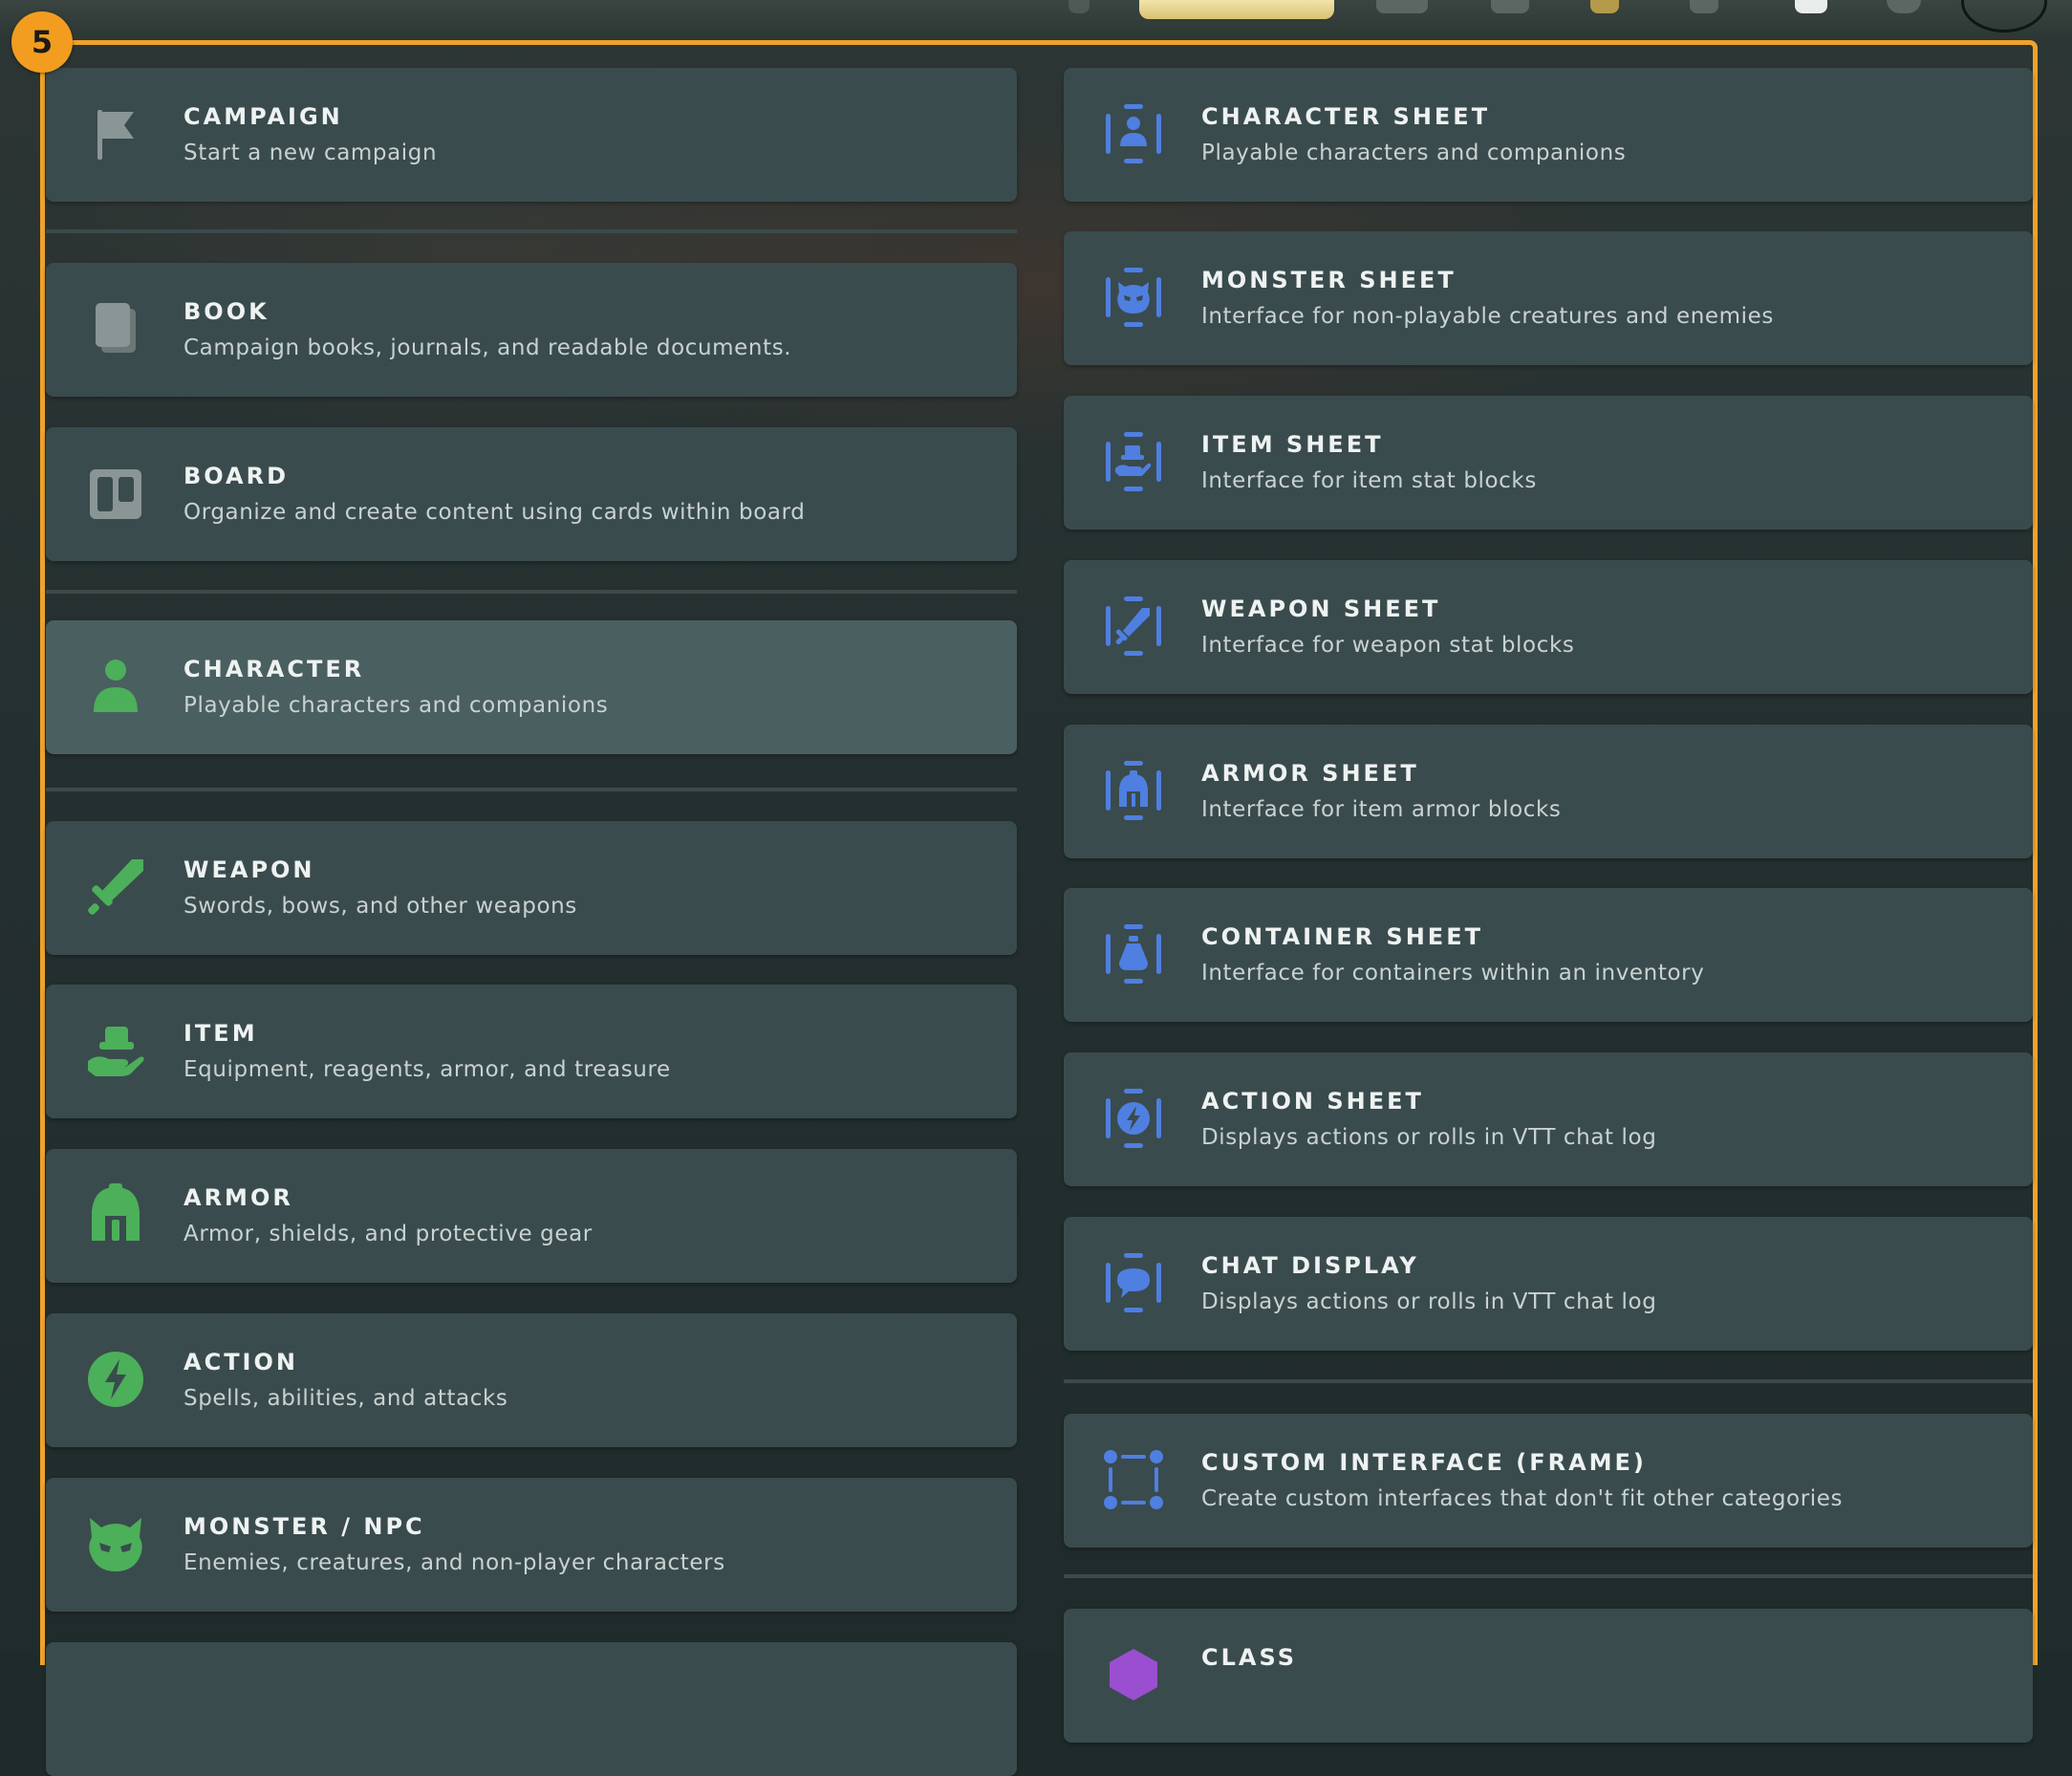  Describe the element at coordinates (1312, 1101) in the screenshot. I see `option-title: ACTION SHEET` at that location.